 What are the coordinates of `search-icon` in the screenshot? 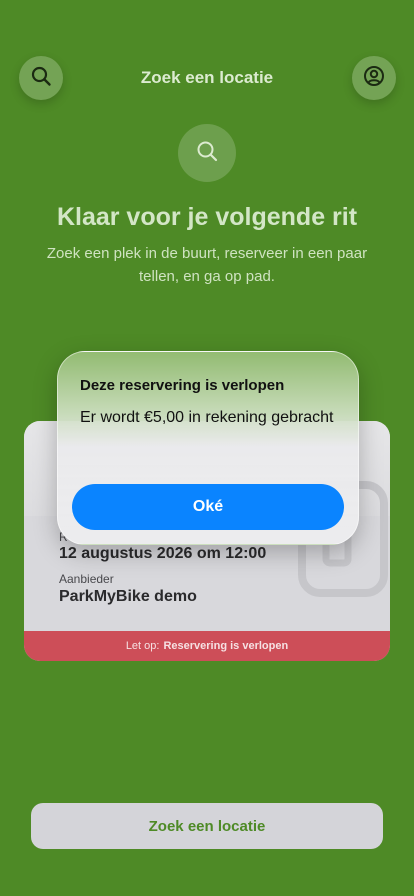 It's located at (207, 153).